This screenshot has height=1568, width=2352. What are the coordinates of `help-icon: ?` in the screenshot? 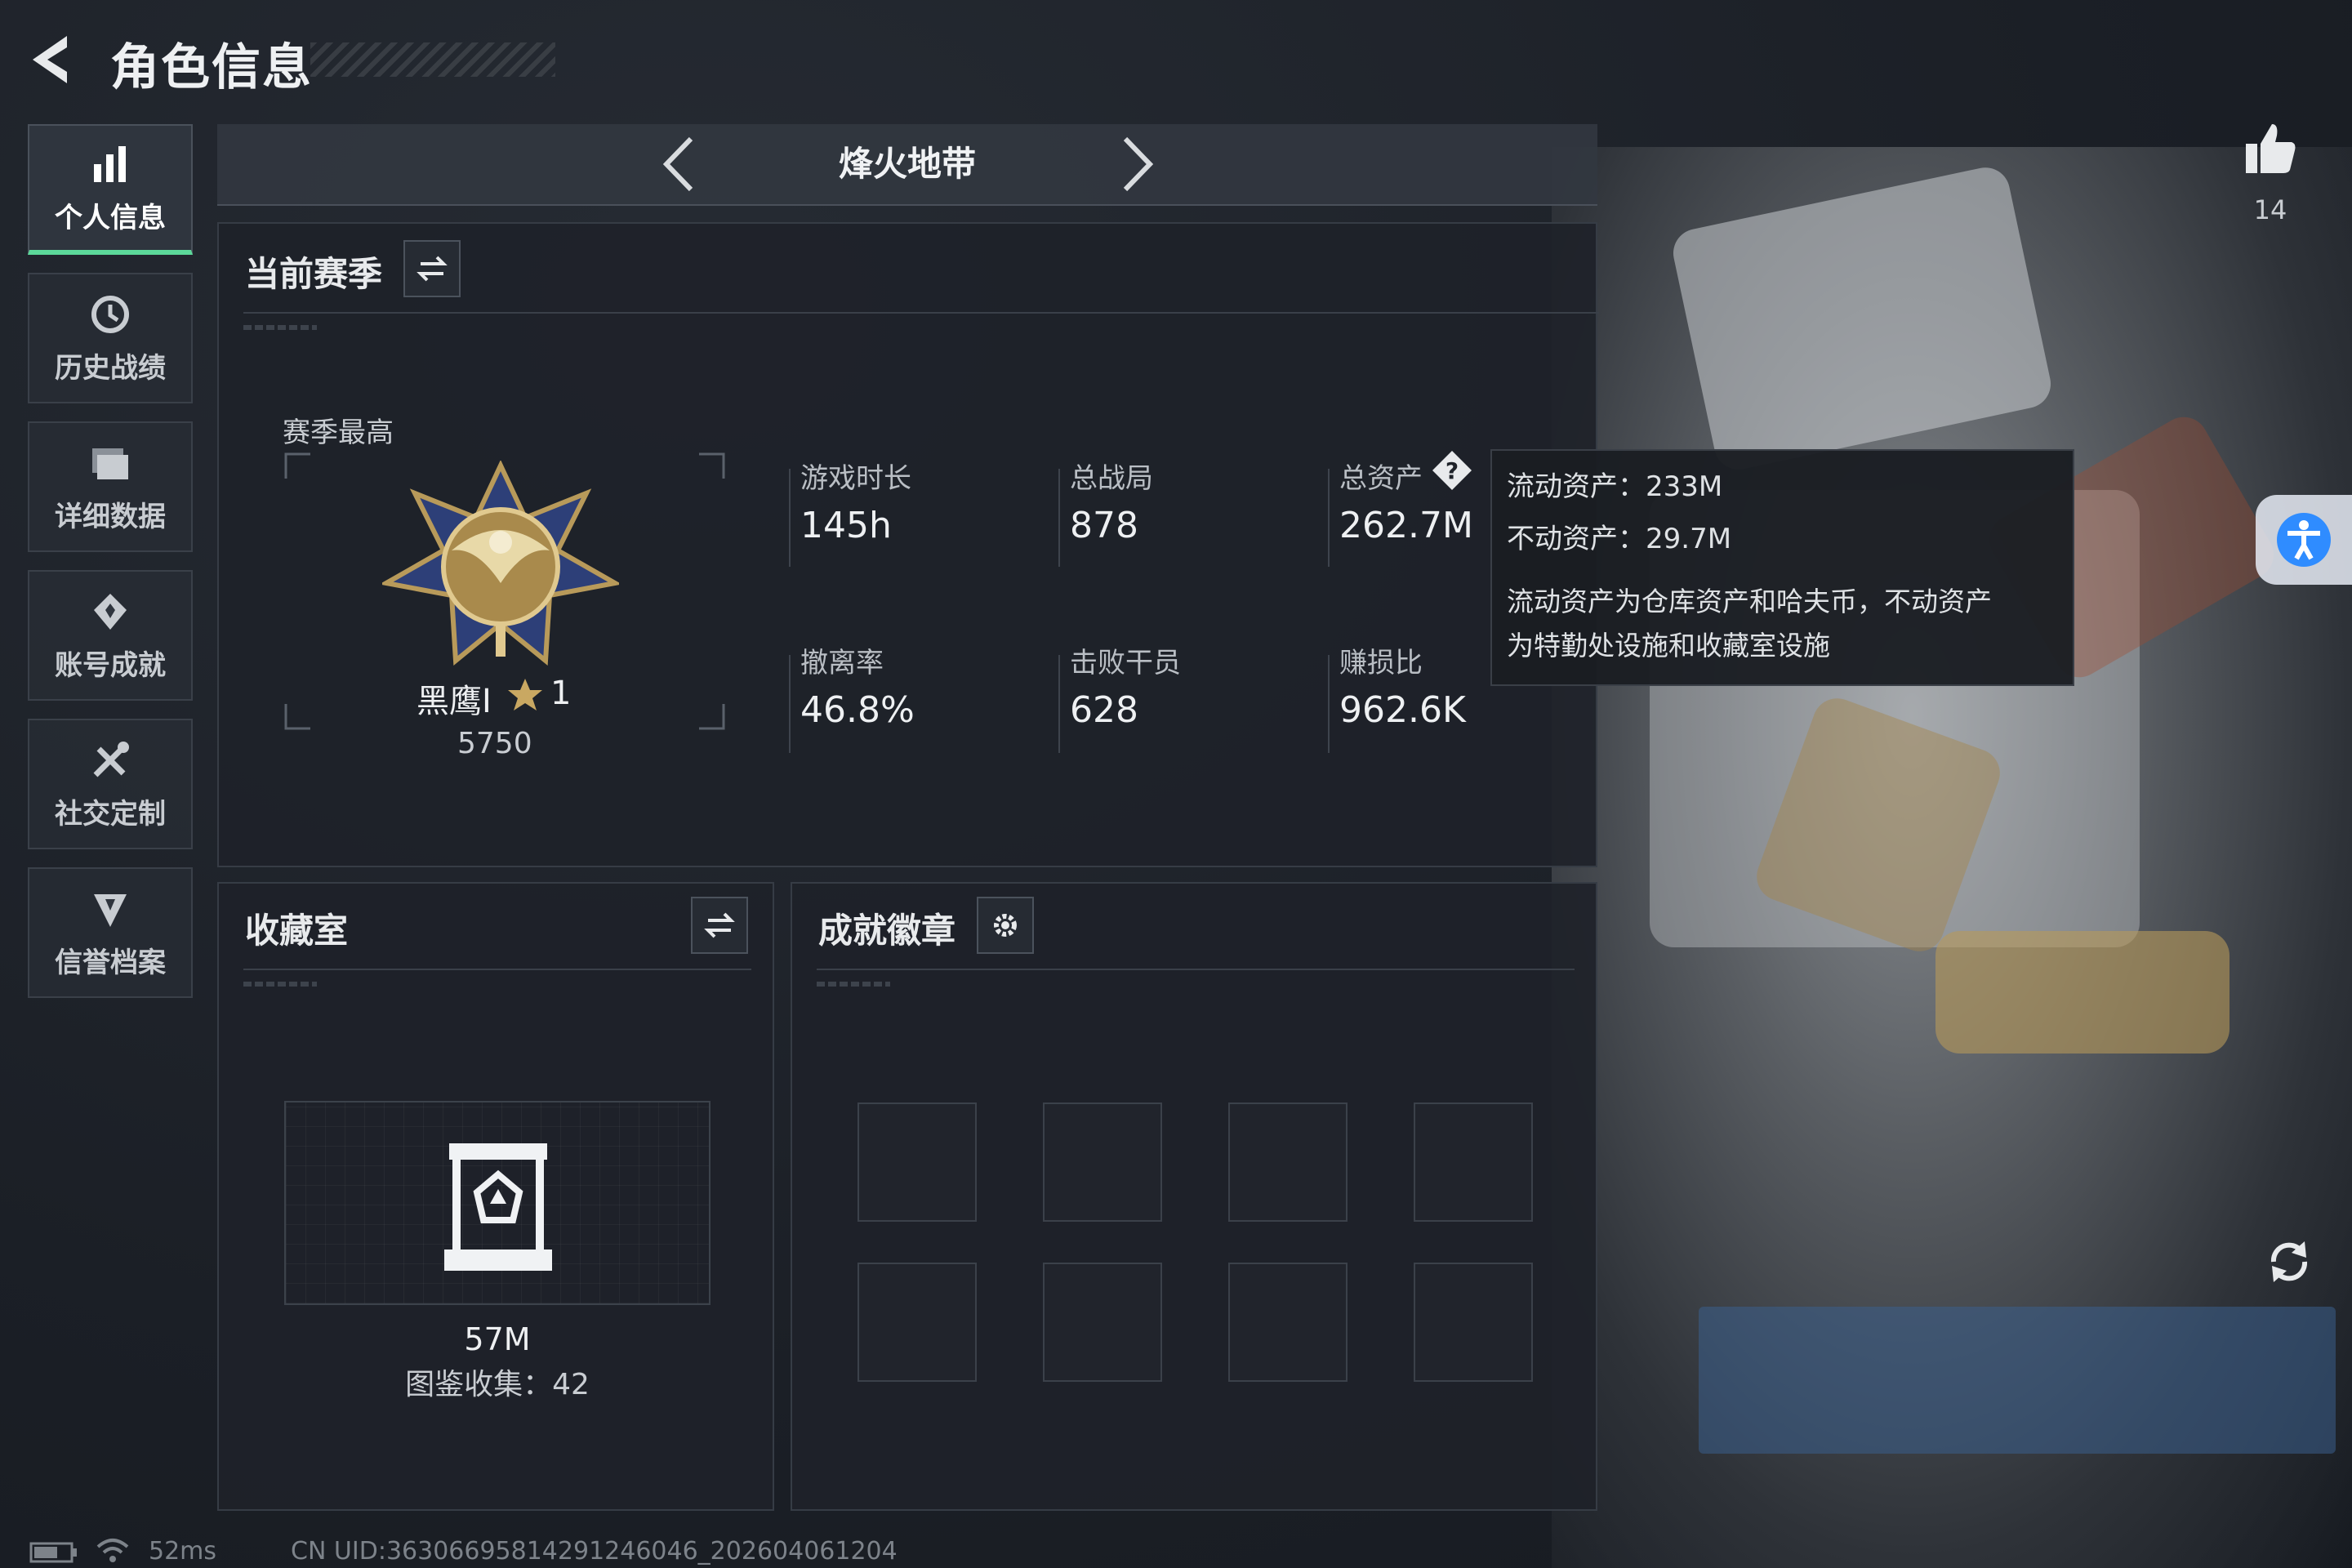 It's located at (1452, 470).